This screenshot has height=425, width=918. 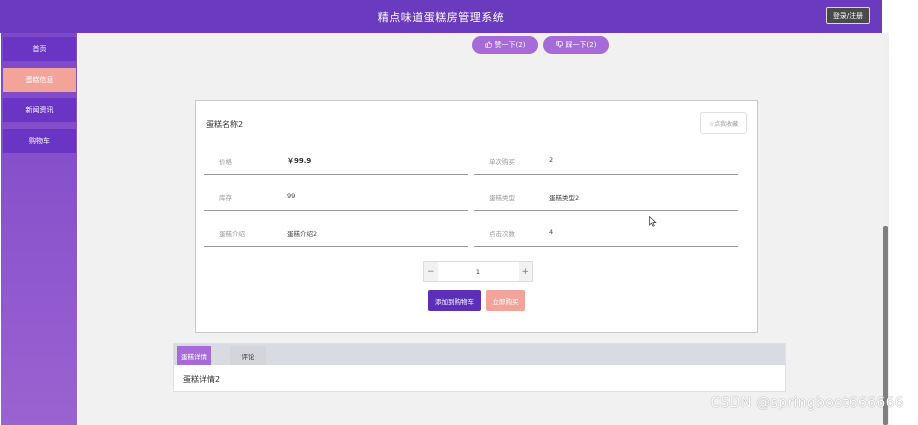 I want to click on tab-cake-detail: 蛋糕详情, so click(x=194, y=355).